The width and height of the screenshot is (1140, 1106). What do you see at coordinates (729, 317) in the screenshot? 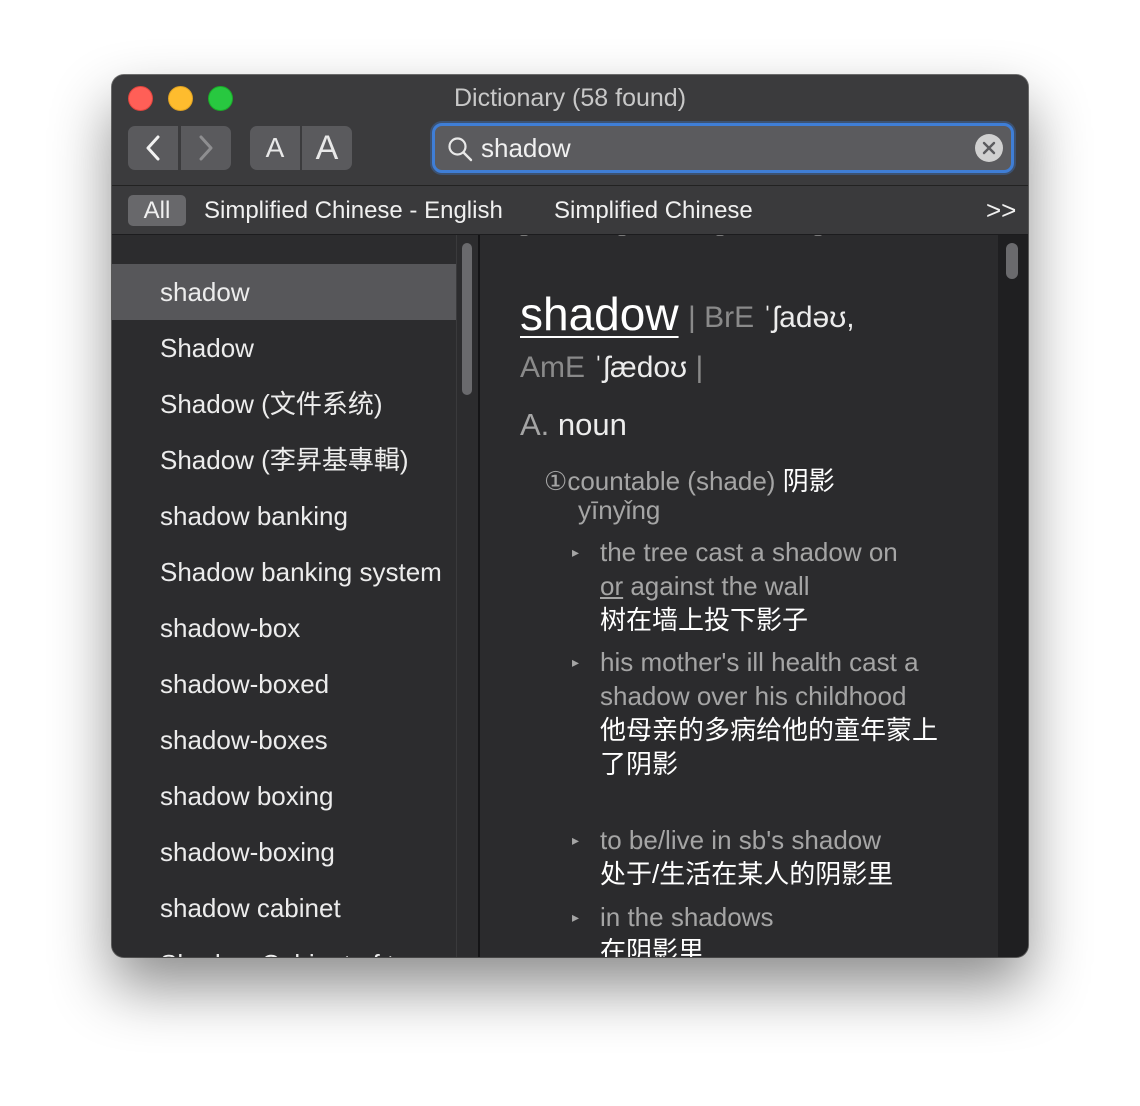
I see `bre-label: BrE` at bounding box center [729, 317].